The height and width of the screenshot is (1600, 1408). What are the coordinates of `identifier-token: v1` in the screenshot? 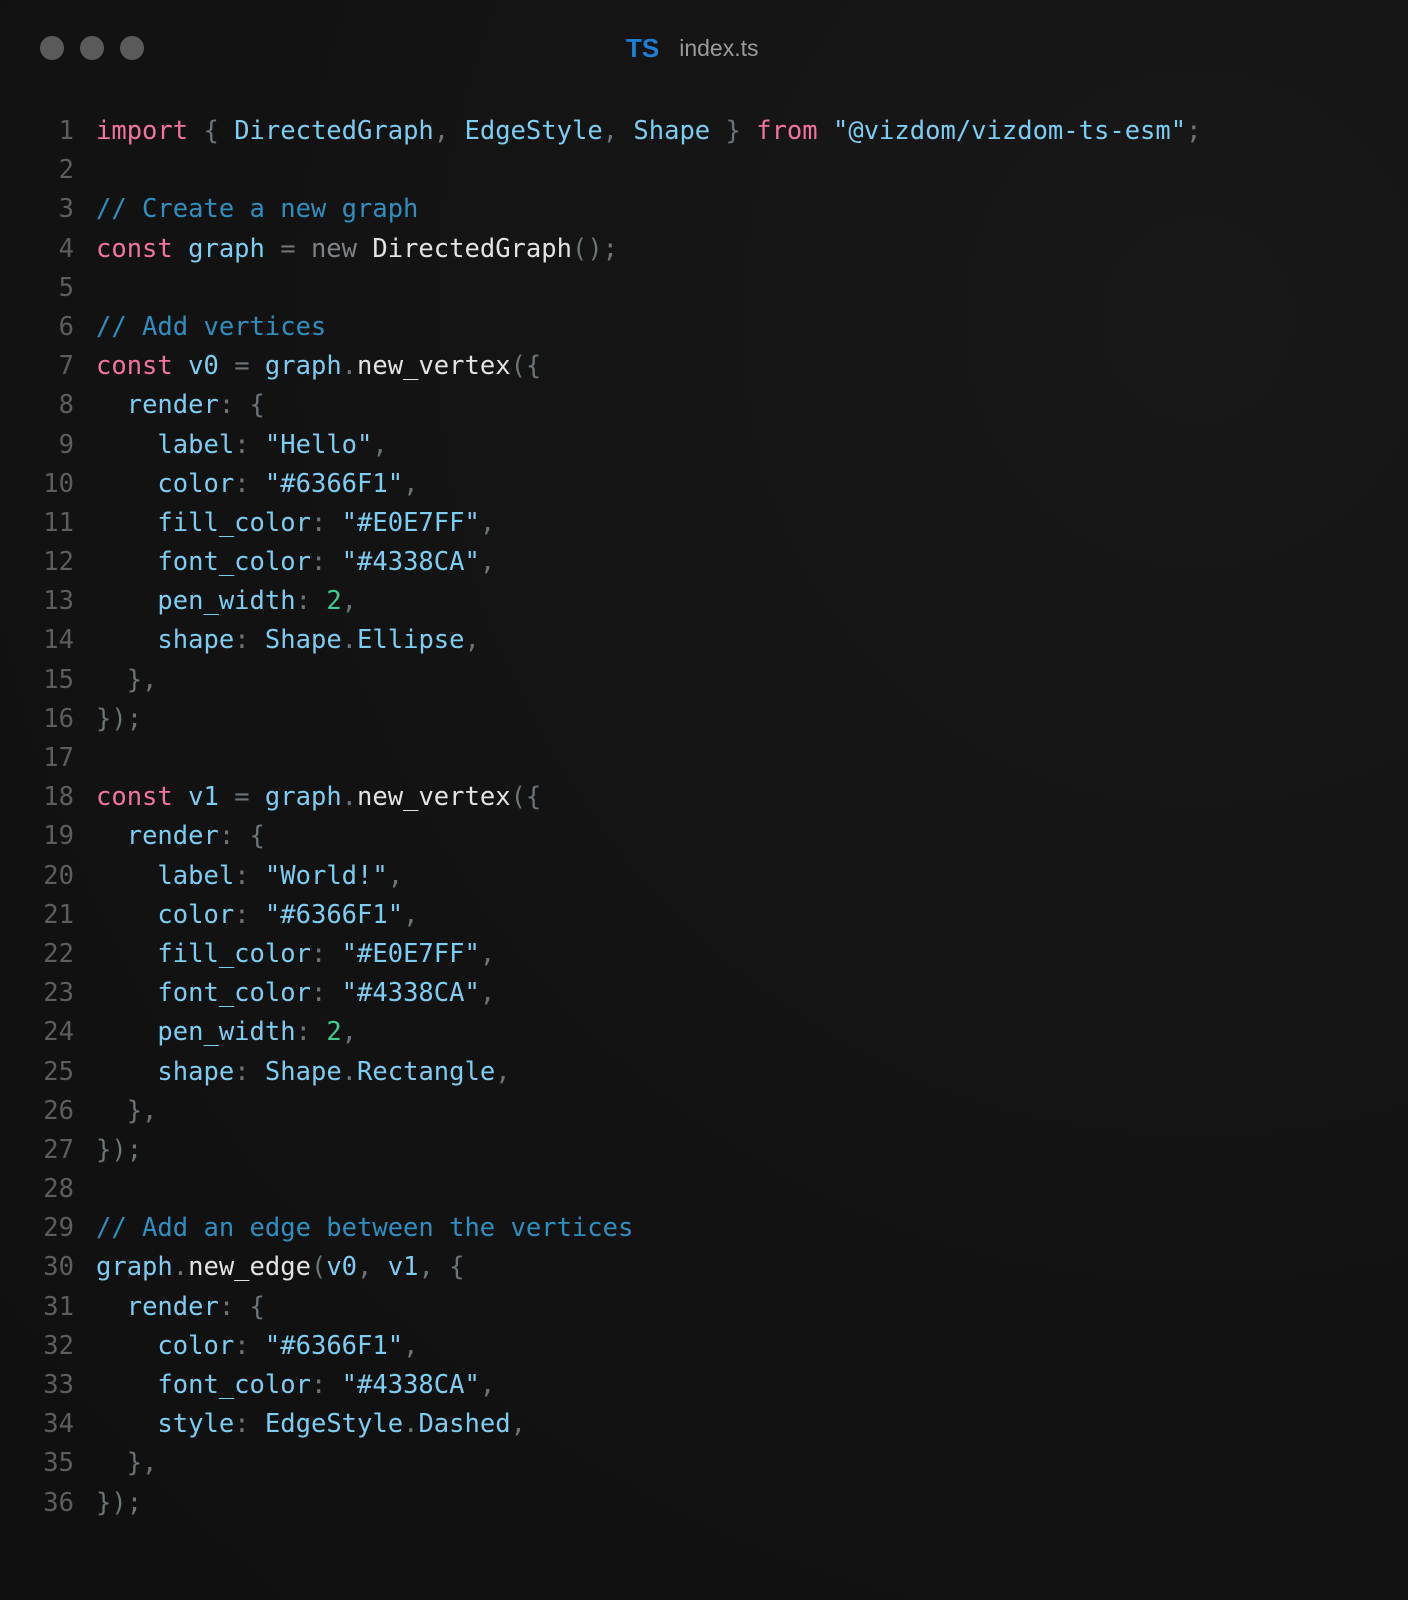 It's located at (203, 797).